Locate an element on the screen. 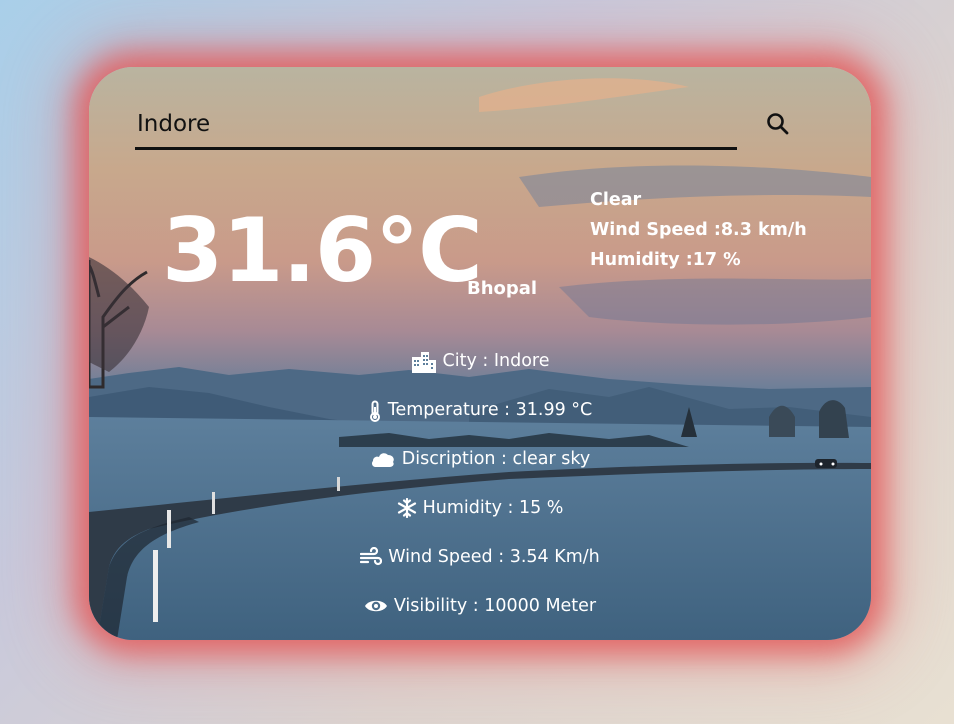  detail-temperature-text: Temperature : 31.99 °C is located at coordinates (490, 410).